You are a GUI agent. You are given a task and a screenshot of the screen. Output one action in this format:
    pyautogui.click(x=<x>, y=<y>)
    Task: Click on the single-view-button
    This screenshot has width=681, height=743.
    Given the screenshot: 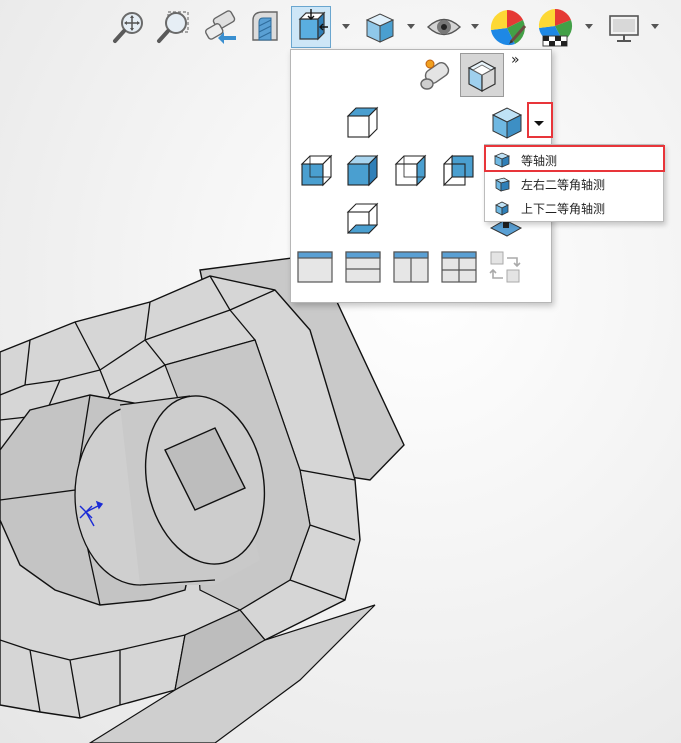 What is the action you would take?
    pyautogui.click(x=315, y=267)
    